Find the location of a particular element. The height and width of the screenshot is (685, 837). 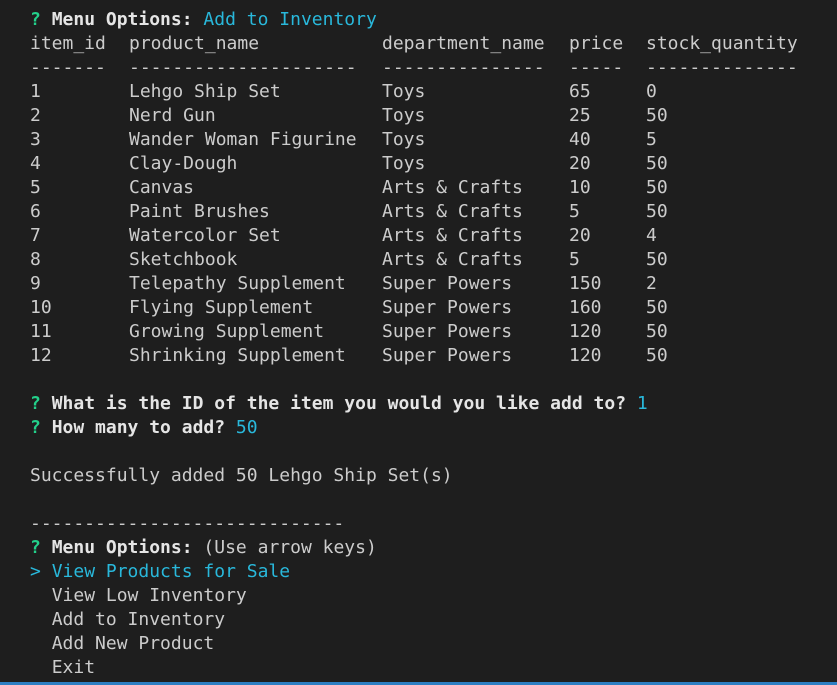

menu-option-label: View Low Inventory is located at coordinates (149, 595).